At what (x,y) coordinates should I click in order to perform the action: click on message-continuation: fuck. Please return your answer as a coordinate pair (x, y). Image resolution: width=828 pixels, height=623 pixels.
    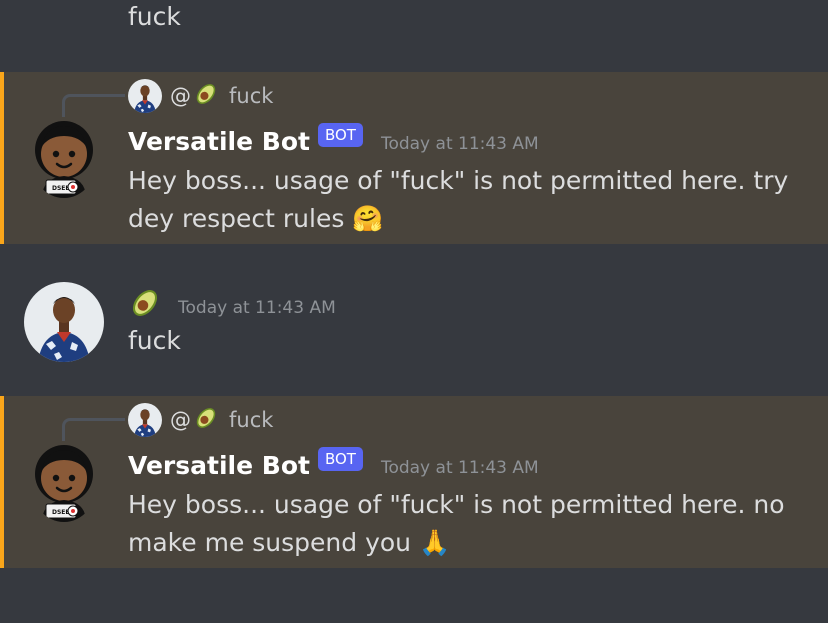
    Looking at the image, I should click on (414, 30).